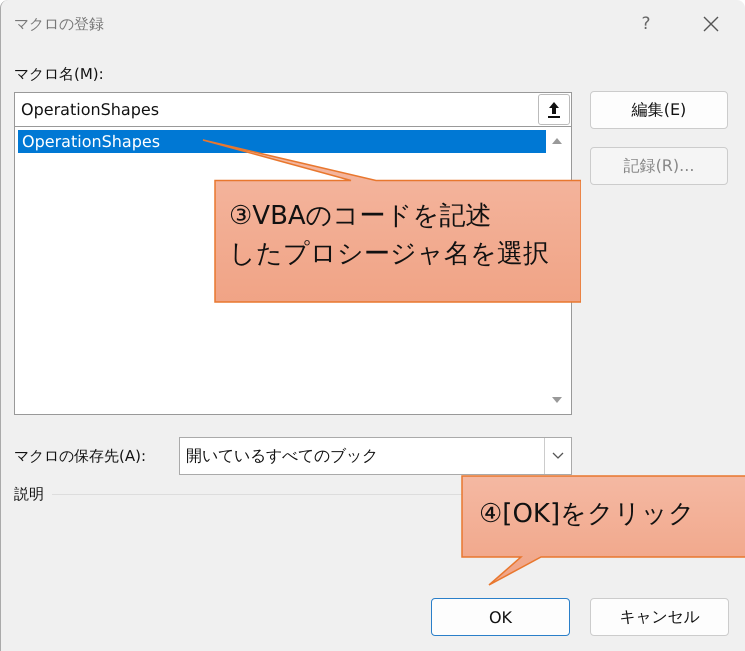 Image resolution: width=745 pixels, height=651 pixels. What do you see at coordinates (558, 456) in the screenshot?
I see `chevron-down-icon` at bounding box center [558, 456].